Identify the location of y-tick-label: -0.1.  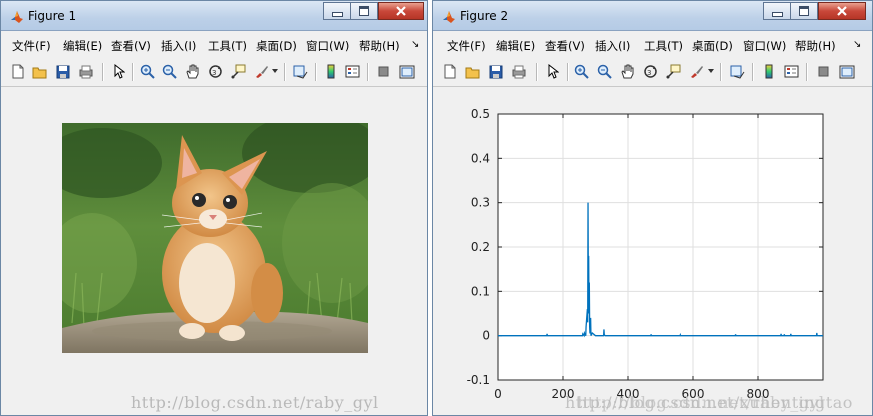
(478, 380).